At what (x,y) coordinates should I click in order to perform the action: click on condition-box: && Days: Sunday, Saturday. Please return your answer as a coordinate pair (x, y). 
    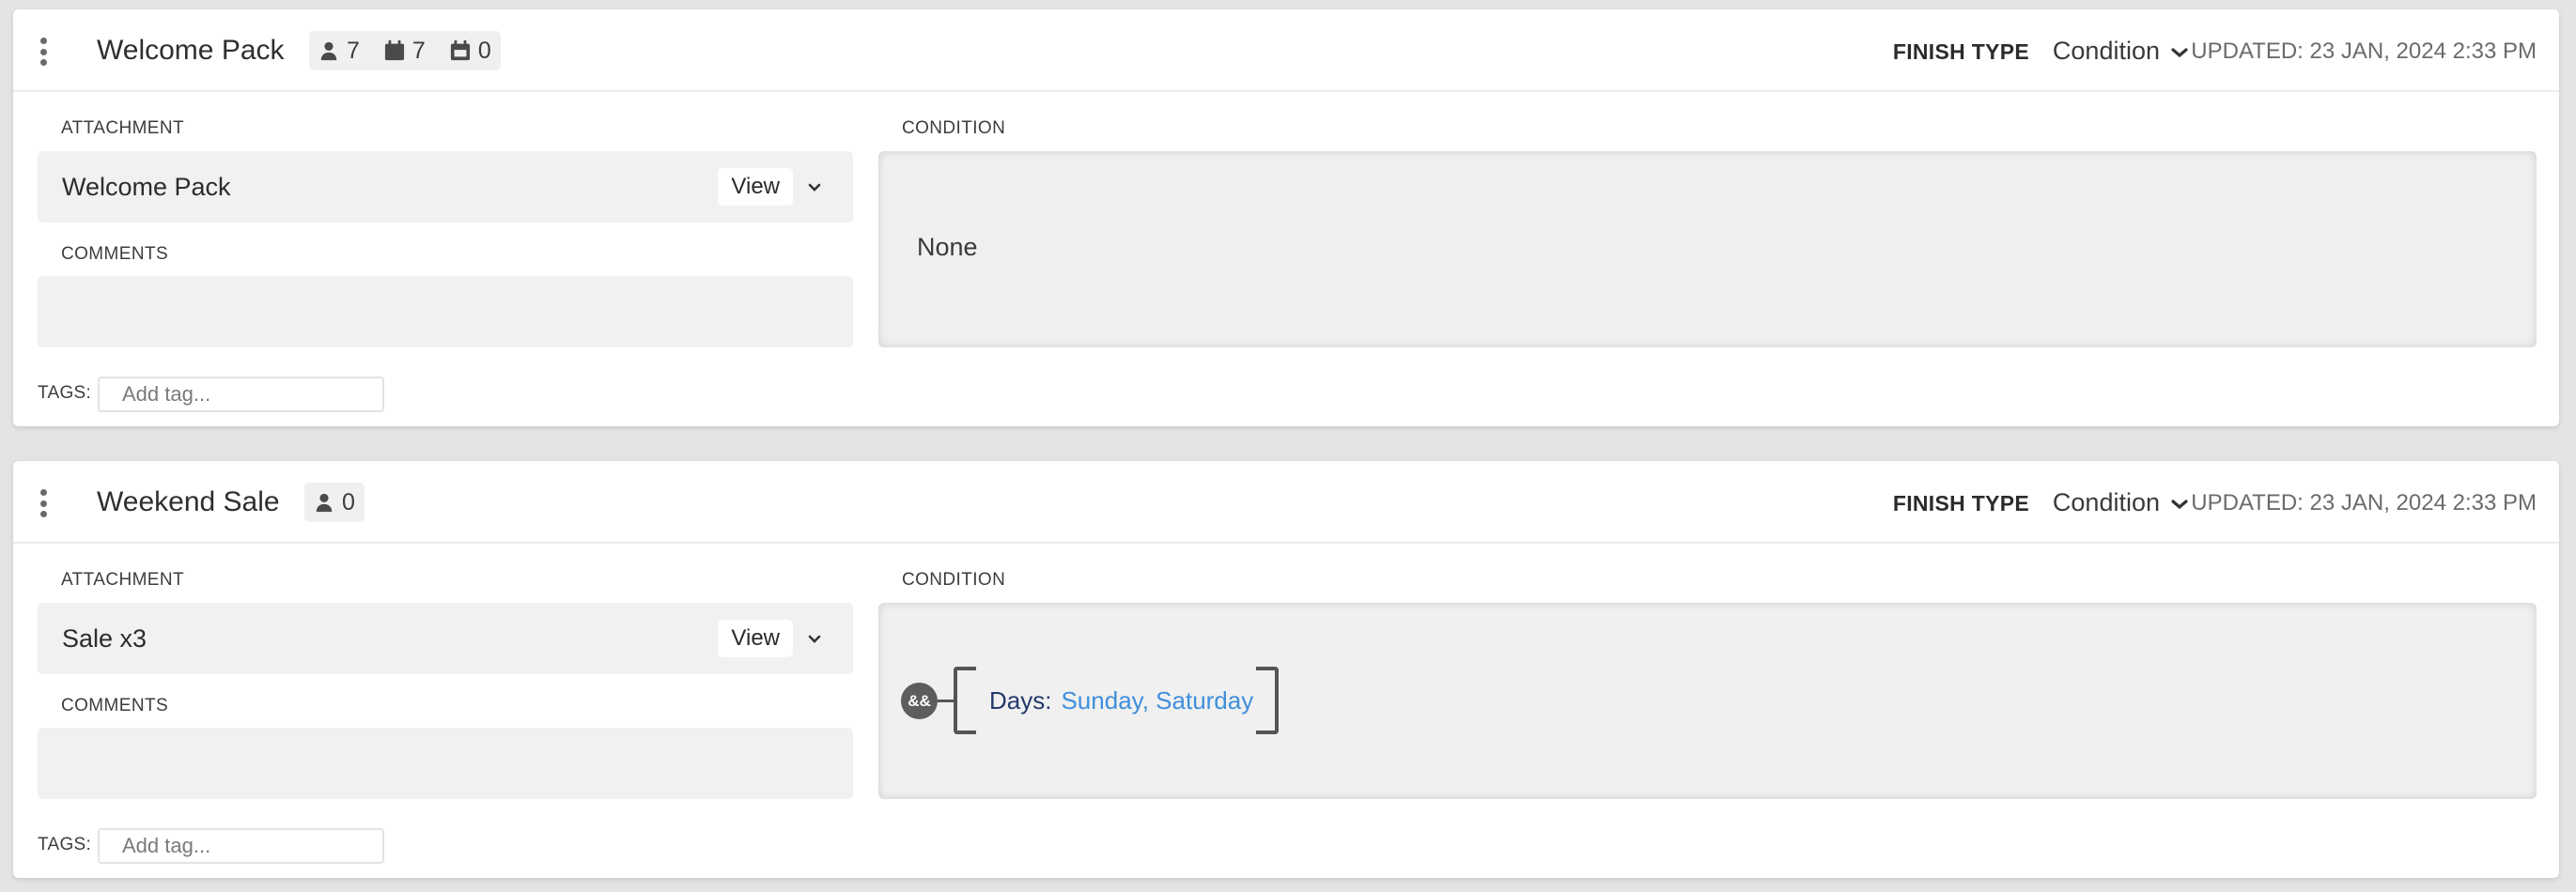
    Looking at the image, I should click on (1707, 701).